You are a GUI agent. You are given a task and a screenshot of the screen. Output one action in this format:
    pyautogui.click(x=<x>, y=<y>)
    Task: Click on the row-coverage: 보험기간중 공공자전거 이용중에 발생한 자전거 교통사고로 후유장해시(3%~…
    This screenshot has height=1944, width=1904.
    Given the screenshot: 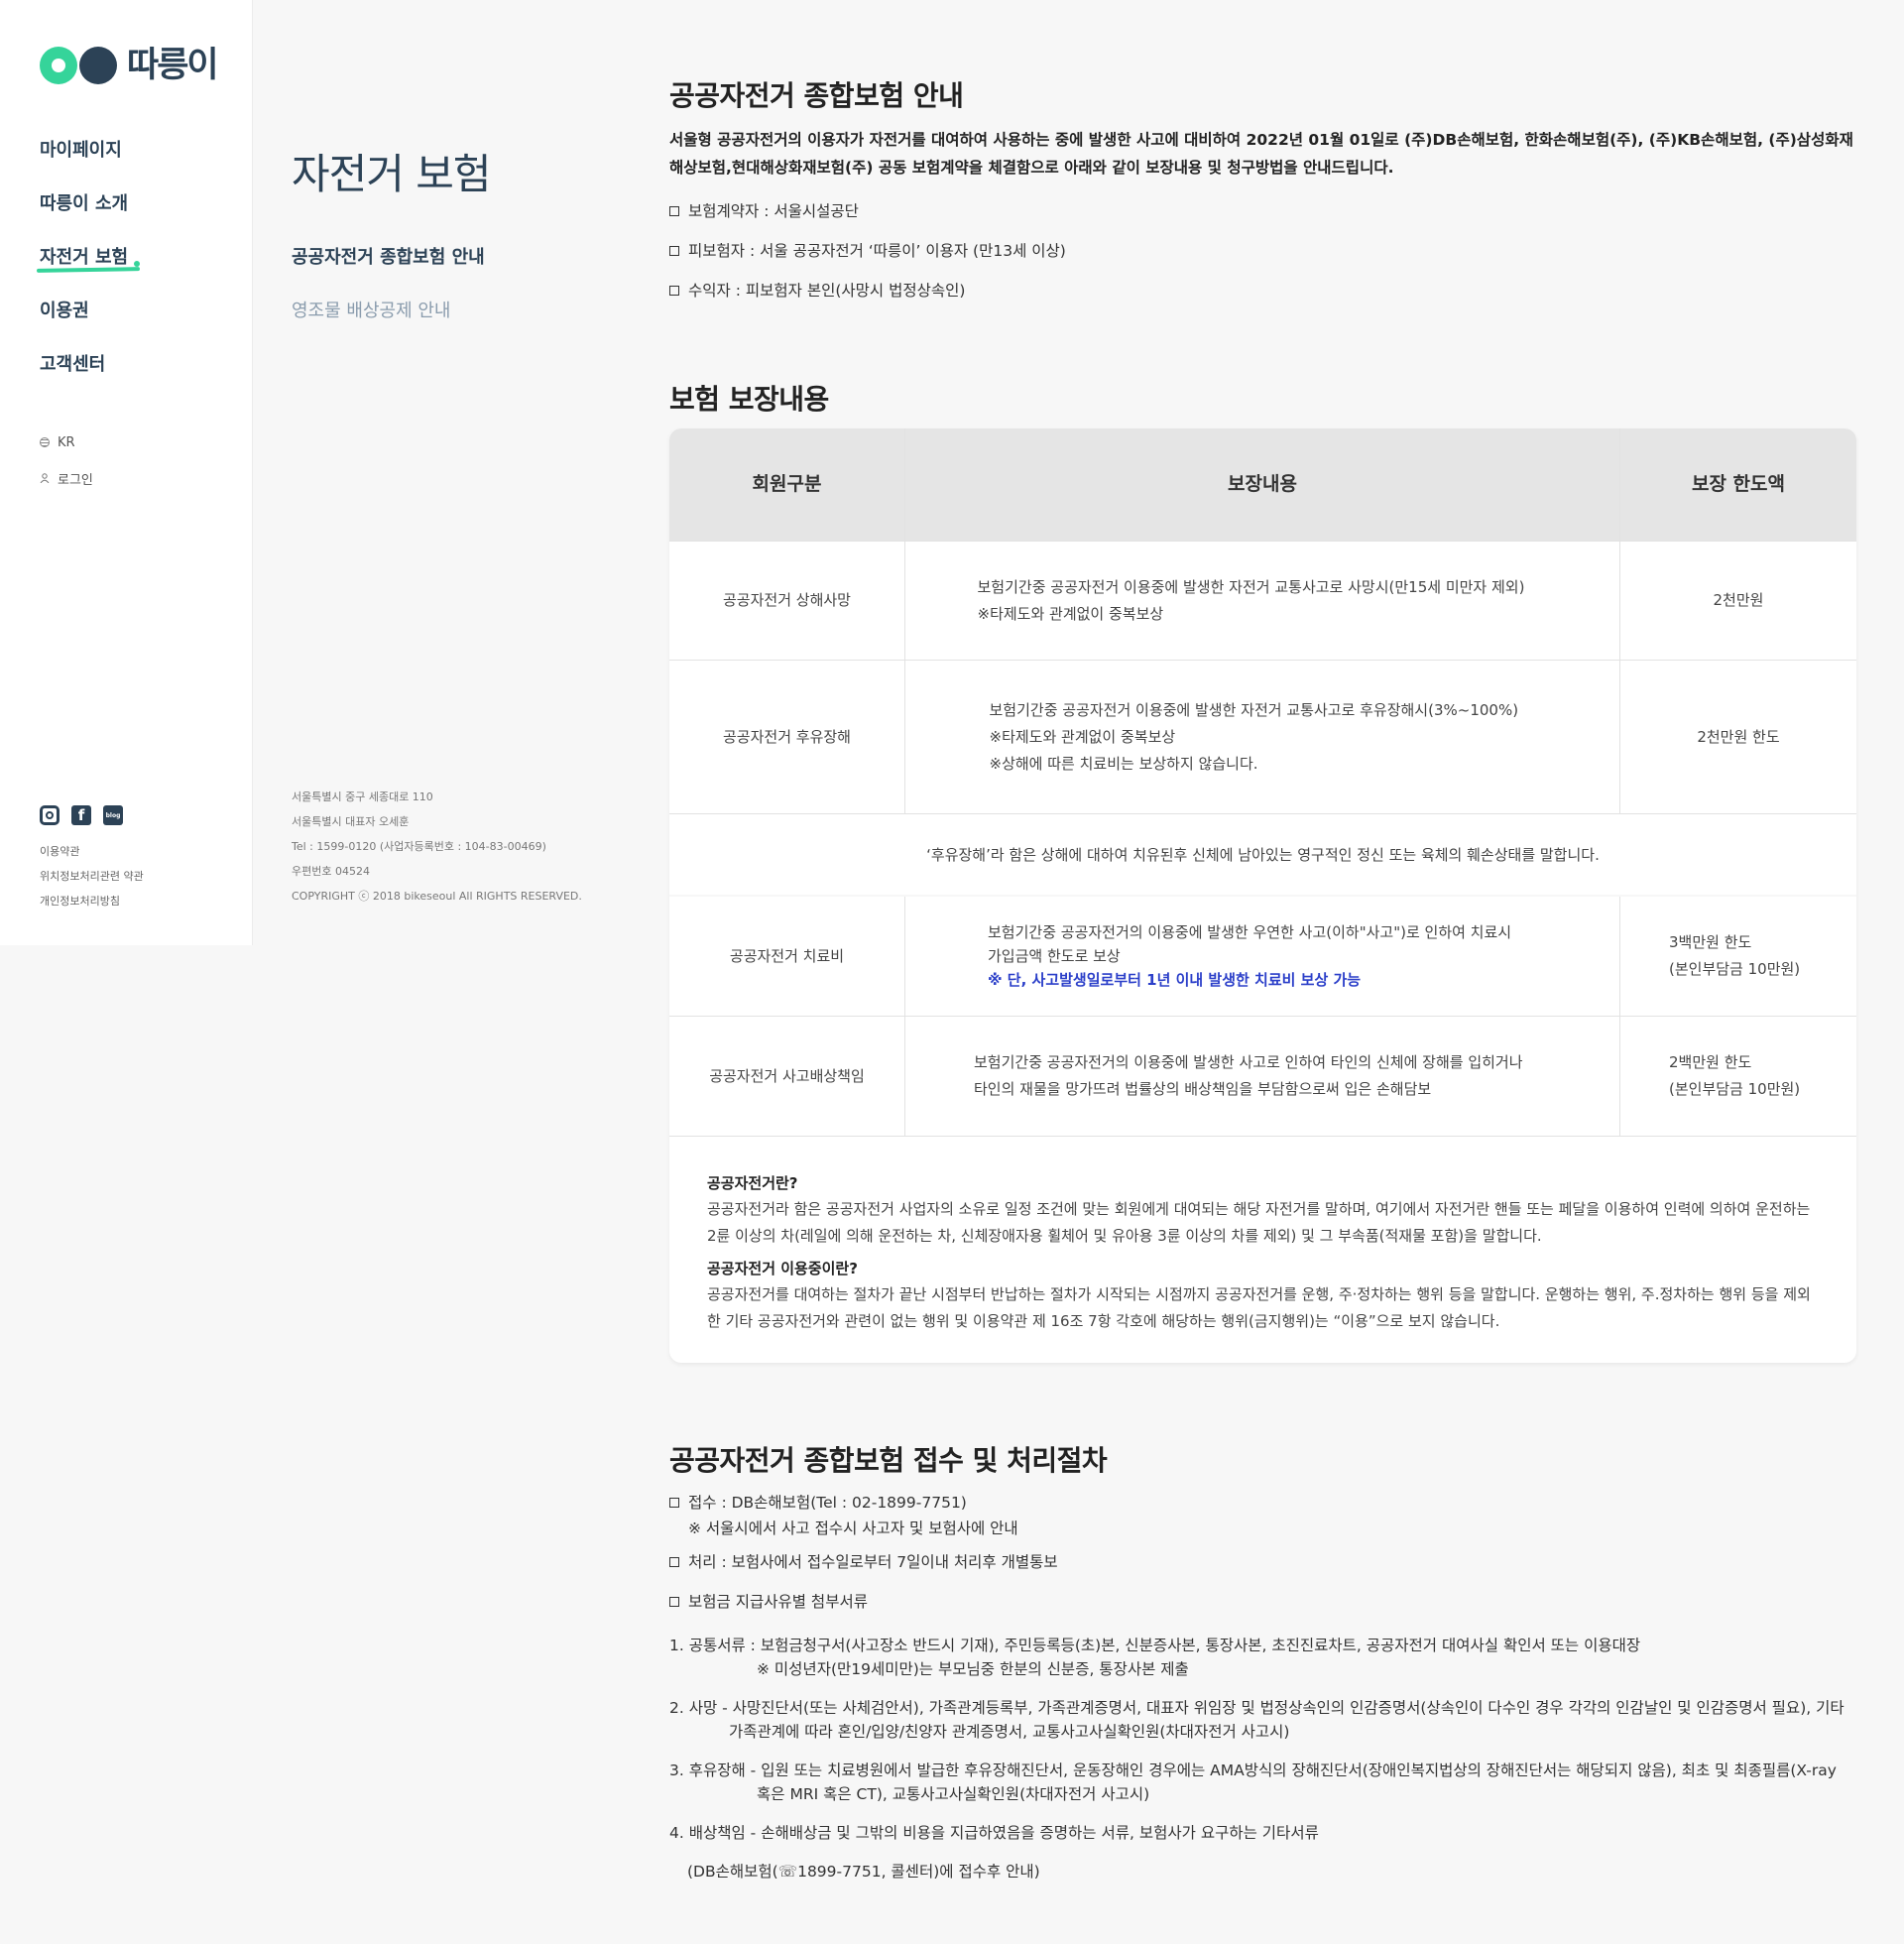 What is the action you would take?
    pyautogui.click(x=1262, y=737)
    